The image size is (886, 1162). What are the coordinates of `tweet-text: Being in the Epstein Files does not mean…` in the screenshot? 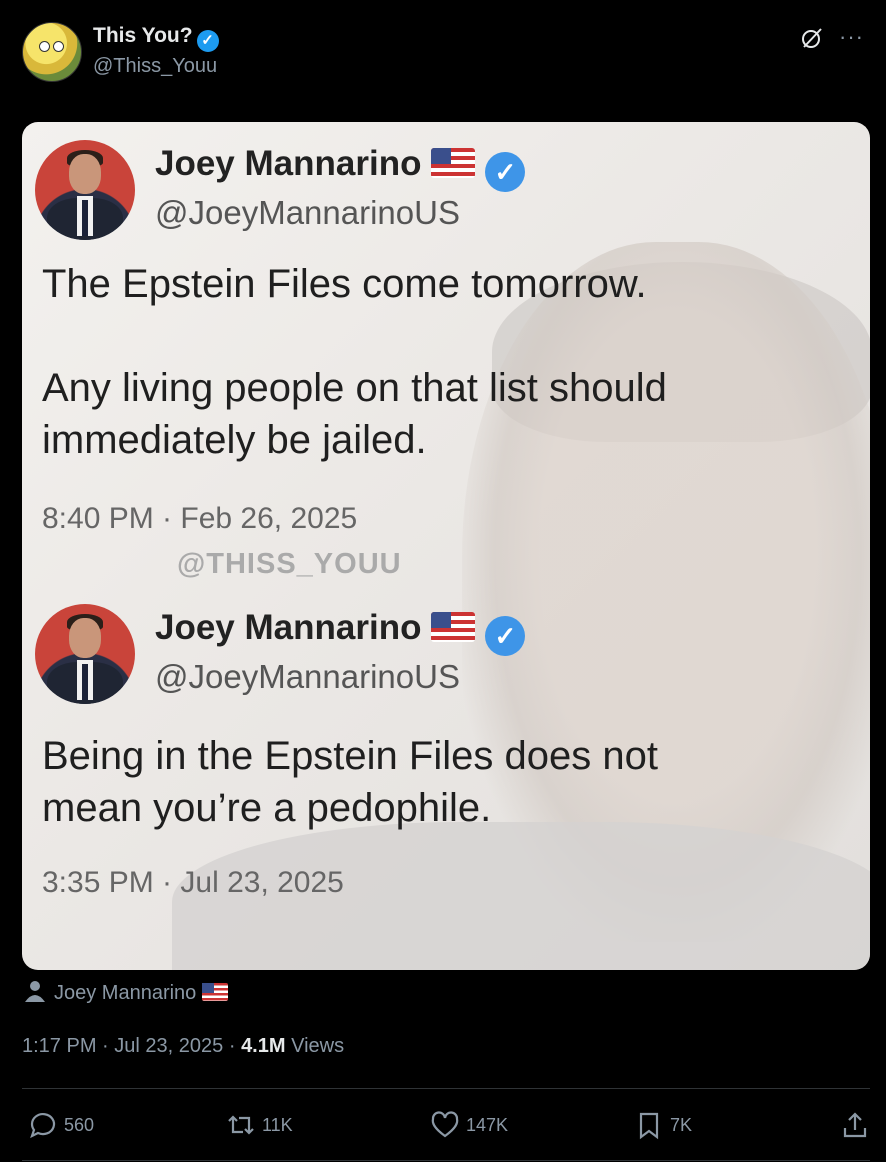 It's located at (442, 782).